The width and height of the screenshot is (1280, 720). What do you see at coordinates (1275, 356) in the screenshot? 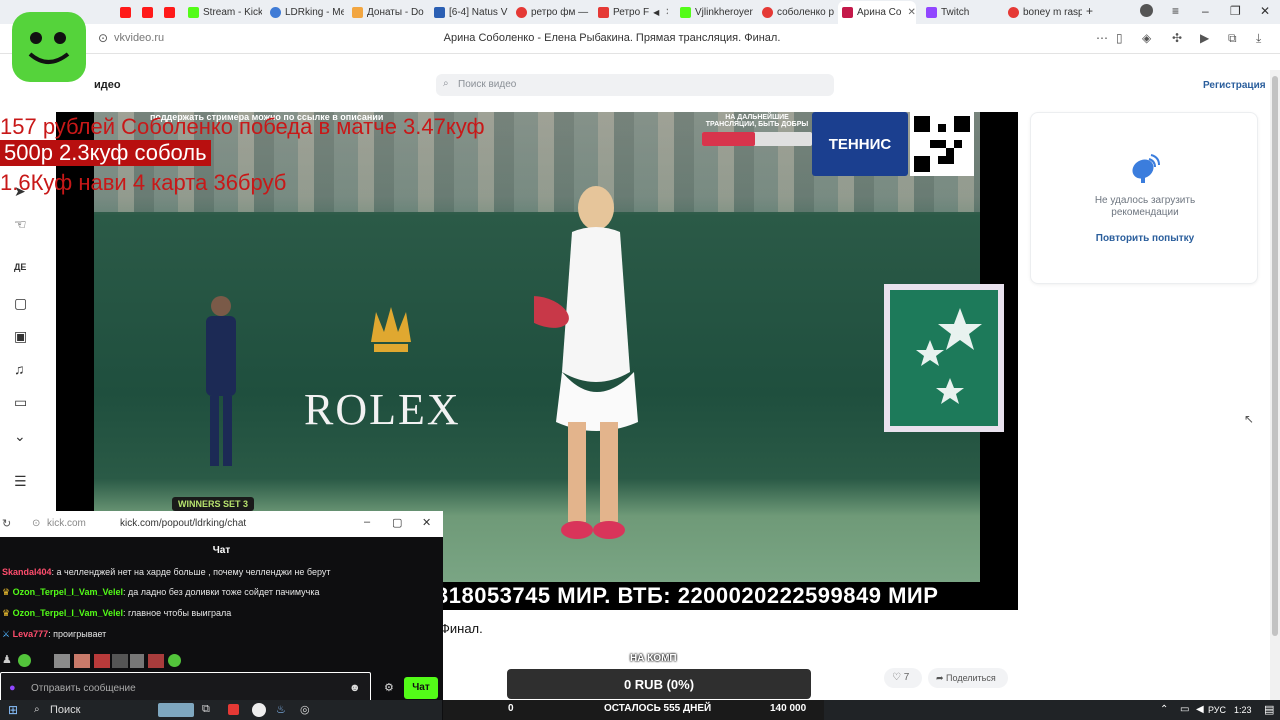
I see `scrollbar-thumb` at bounding box center [1275, 356].